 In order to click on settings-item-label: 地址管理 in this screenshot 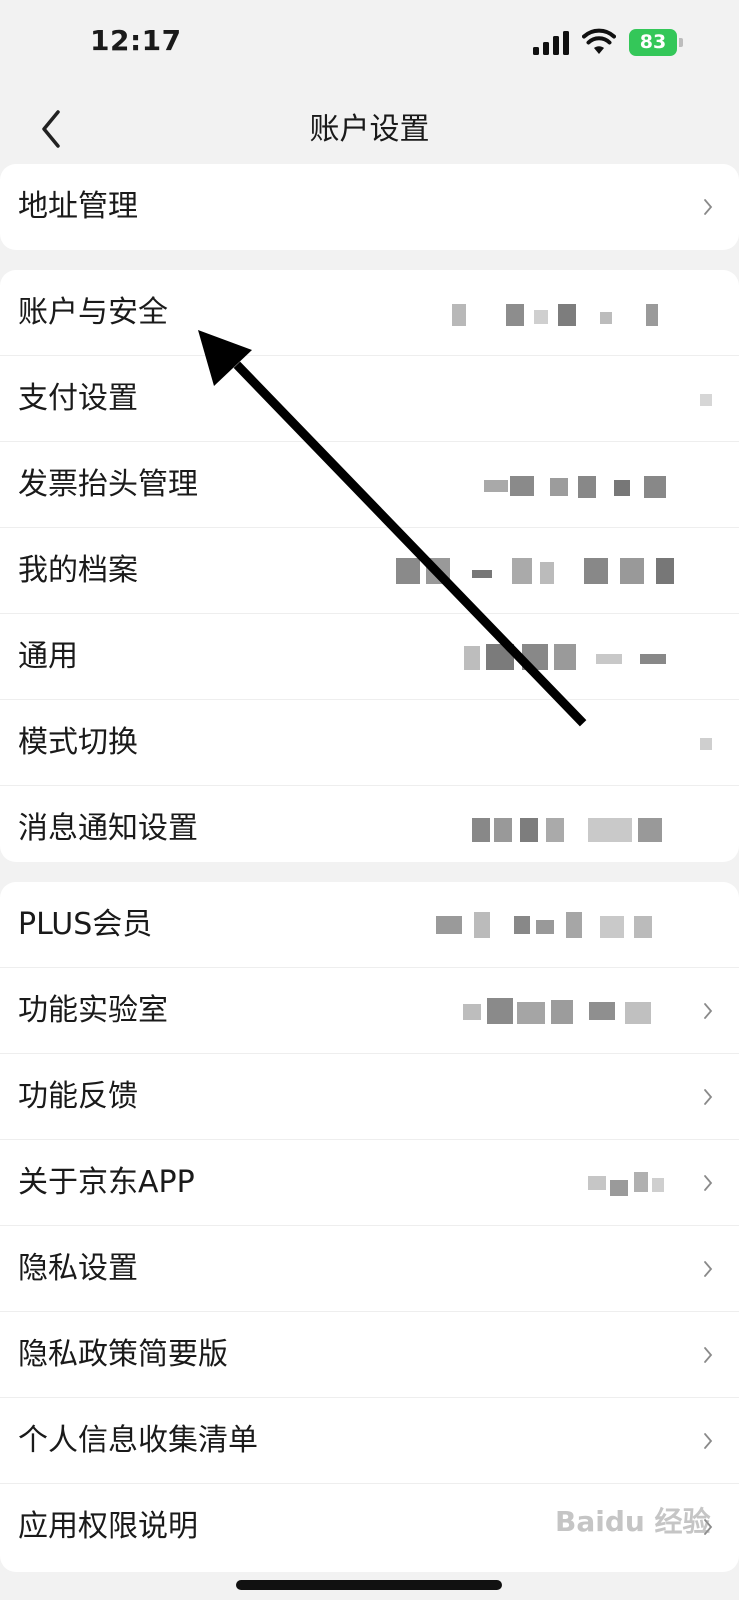, I will do `click(78, 206)`.